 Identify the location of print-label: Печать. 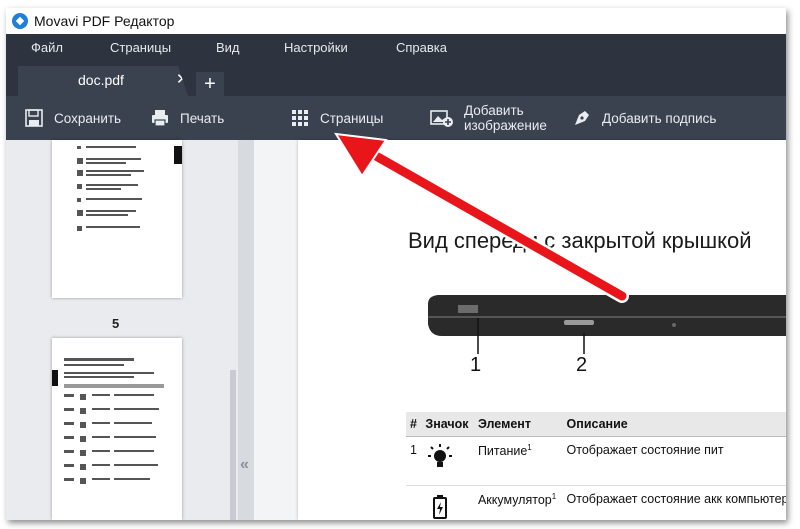
(202, 118).